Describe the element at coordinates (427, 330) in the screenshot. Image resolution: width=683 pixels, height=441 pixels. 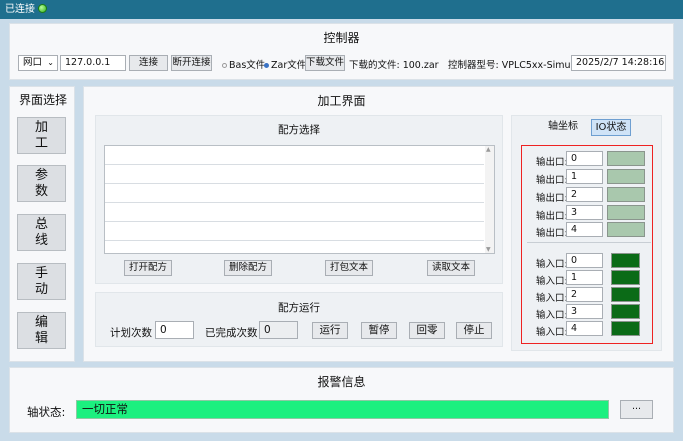
I see `home-button: 回零` at that location.